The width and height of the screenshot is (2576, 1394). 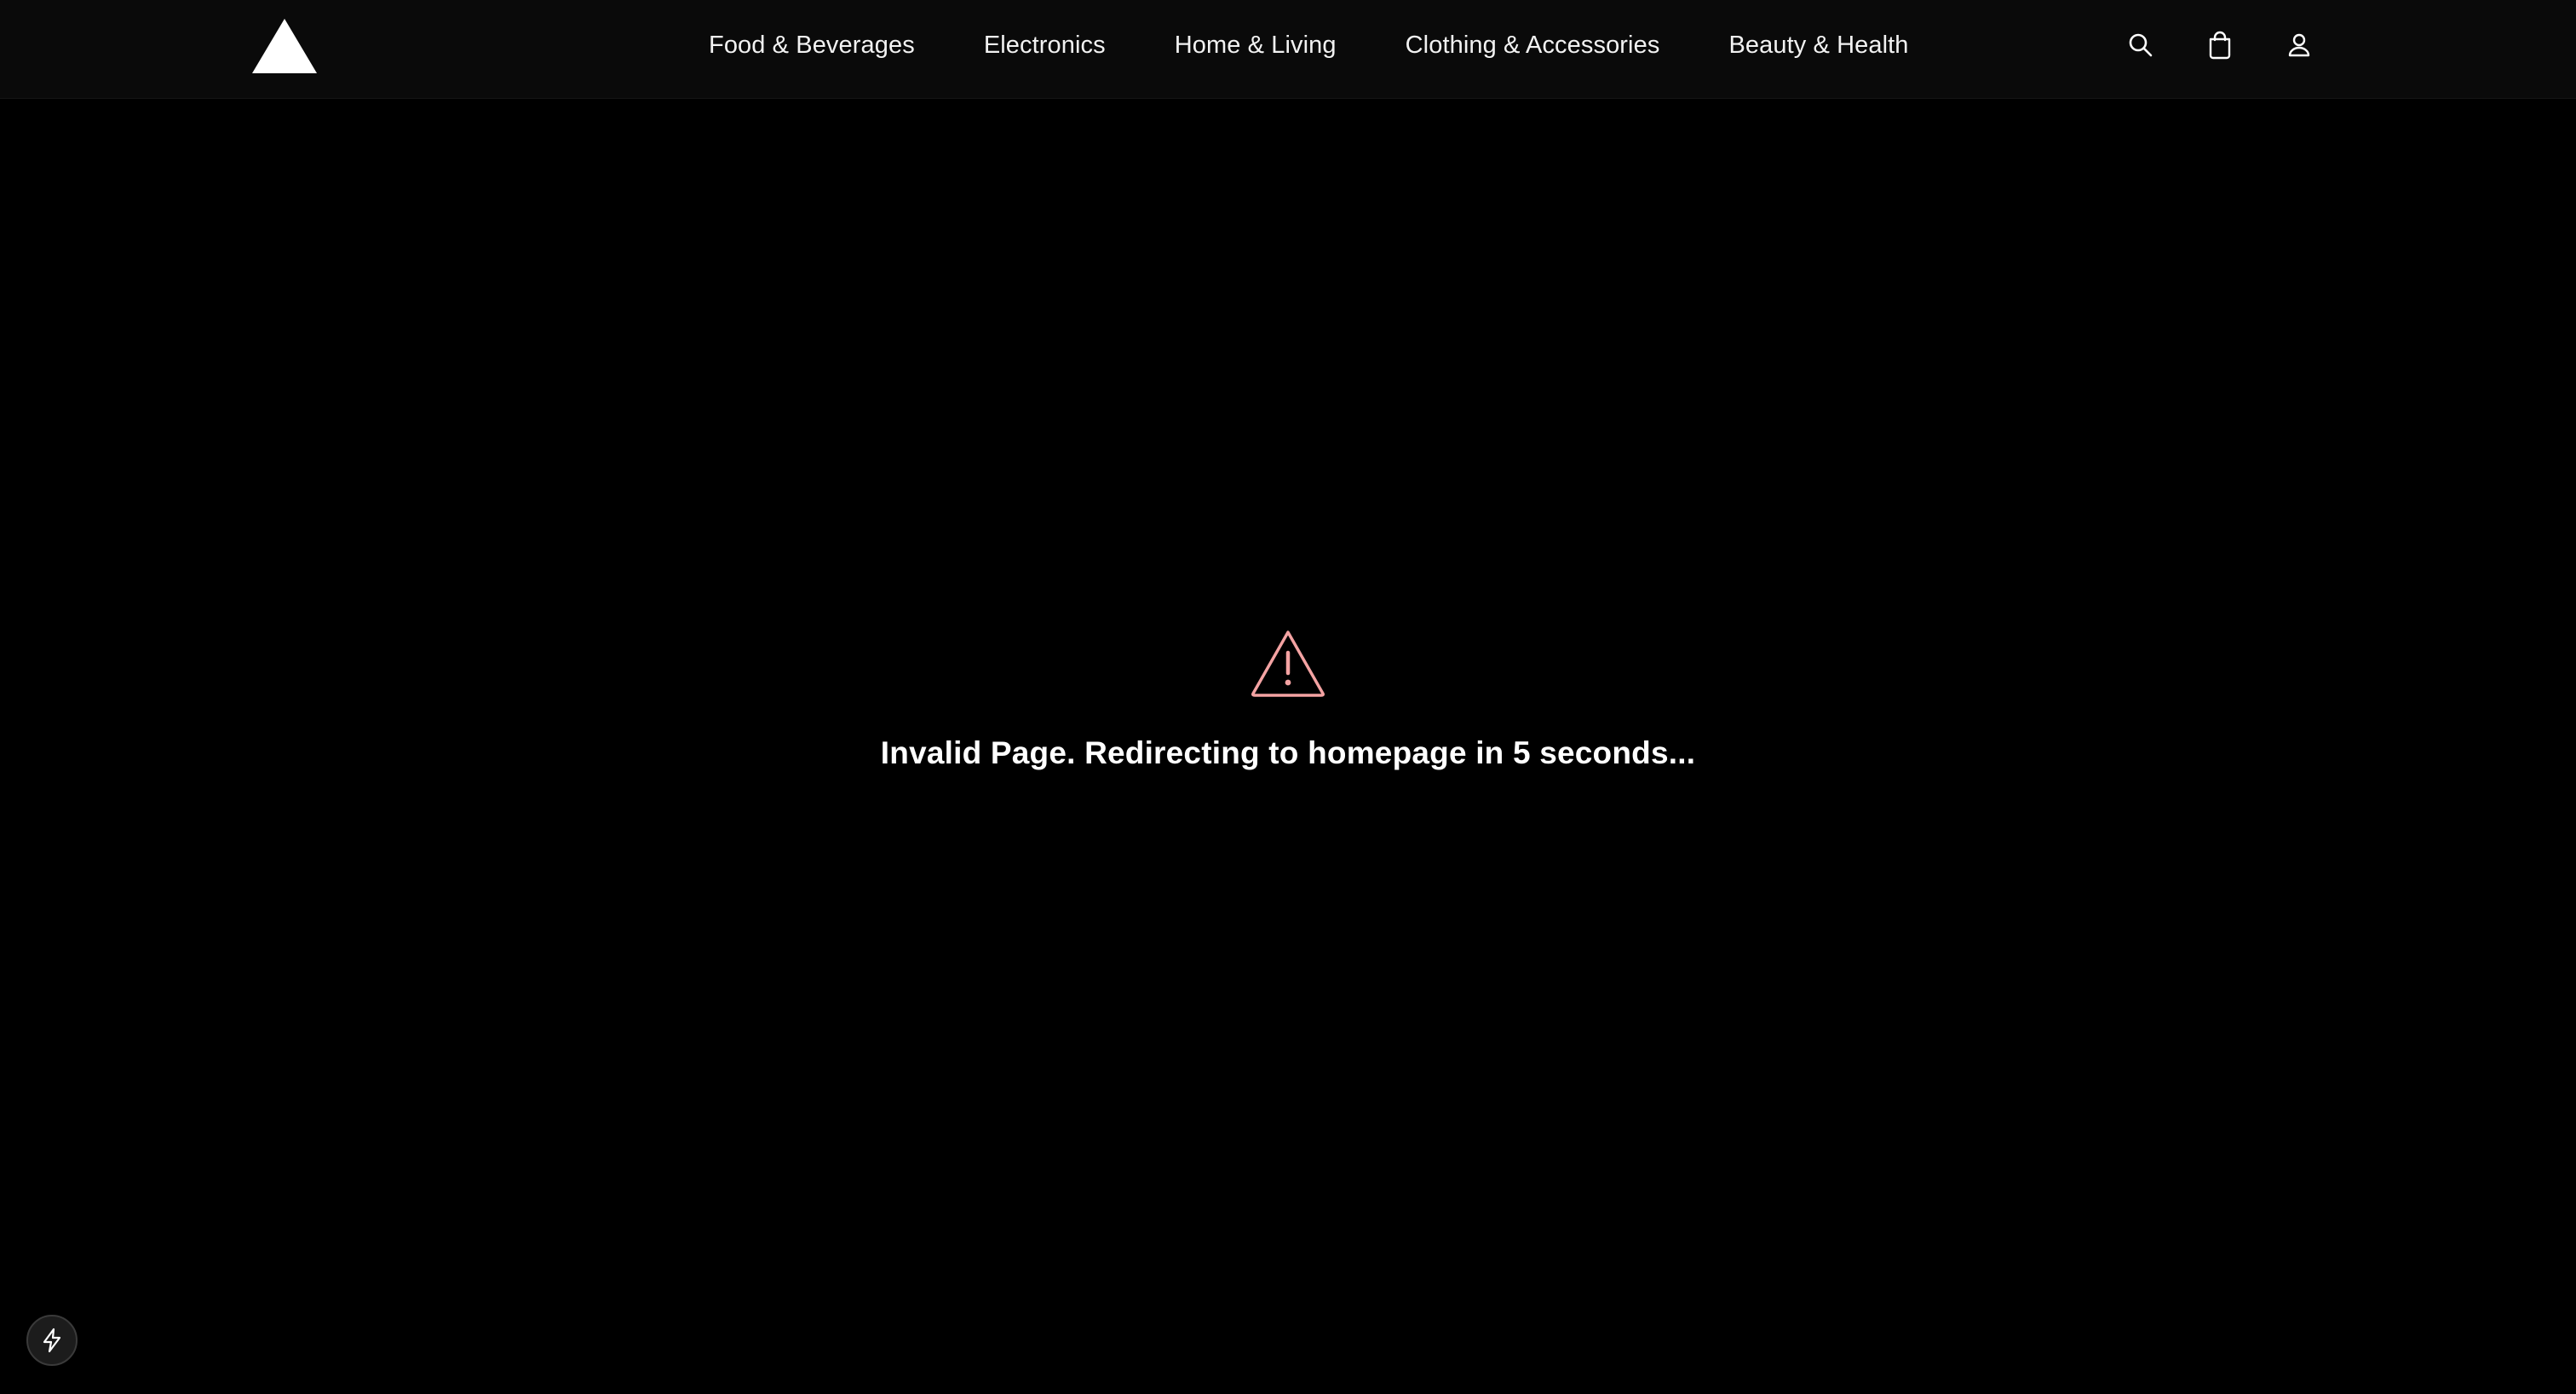 I want to click on nav-item-food-beverages: Food & Beverages, so click(x=812, y=46).